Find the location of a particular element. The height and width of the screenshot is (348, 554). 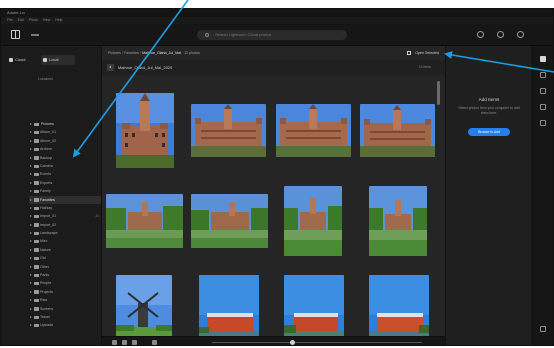

crop-icon is located at coordinates (543, 91).